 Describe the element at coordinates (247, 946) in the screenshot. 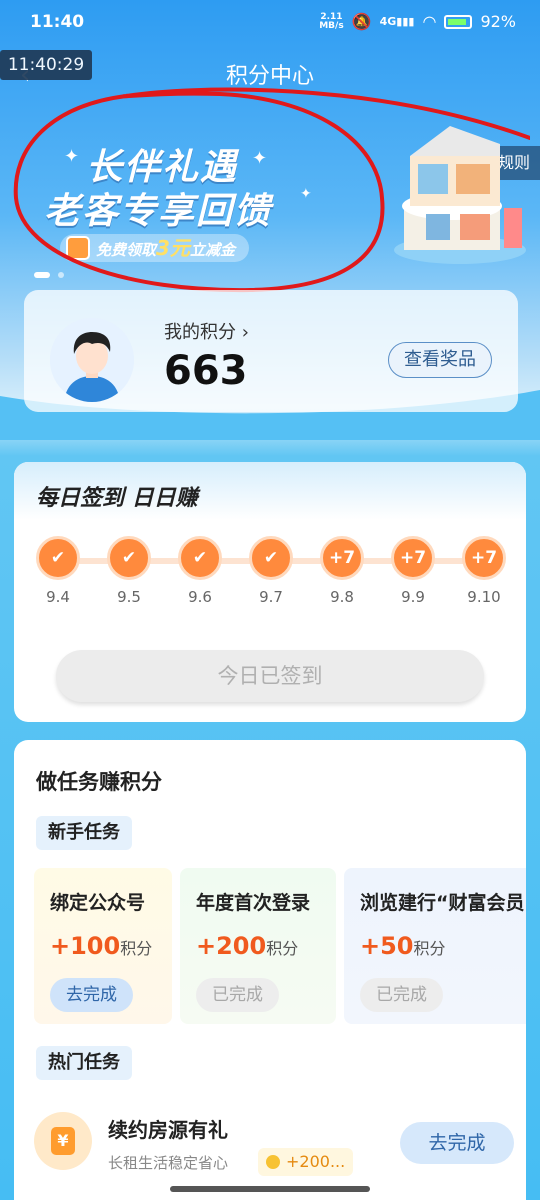

I see `task-points: +200积分` at that location.